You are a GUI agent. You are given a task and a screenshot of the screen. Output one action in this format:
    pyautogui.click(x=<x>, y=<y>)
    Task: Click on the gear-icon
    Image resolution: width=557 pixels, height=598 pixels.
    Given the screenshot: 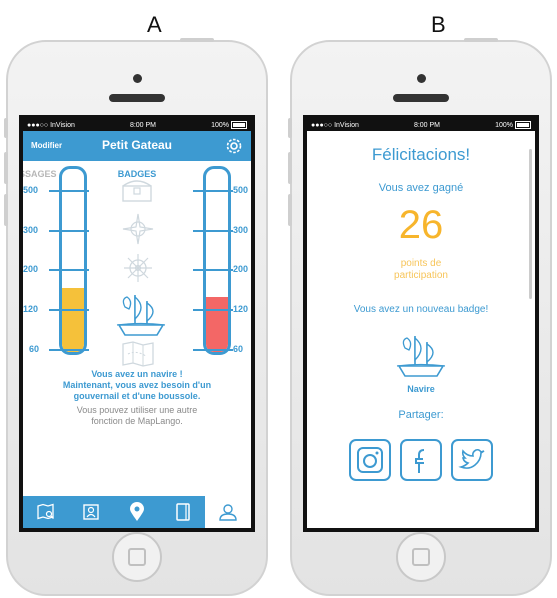 What is the action you would take?
    pyautogui.click(x=234, y=148)
    